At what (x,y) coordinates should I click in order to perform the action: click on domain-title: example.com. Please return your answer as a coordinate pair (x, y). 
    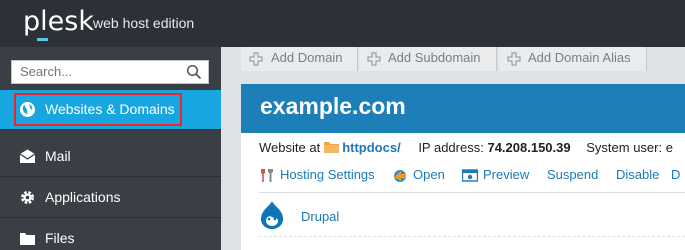
    Looking at the image, I should click on (333, 106).